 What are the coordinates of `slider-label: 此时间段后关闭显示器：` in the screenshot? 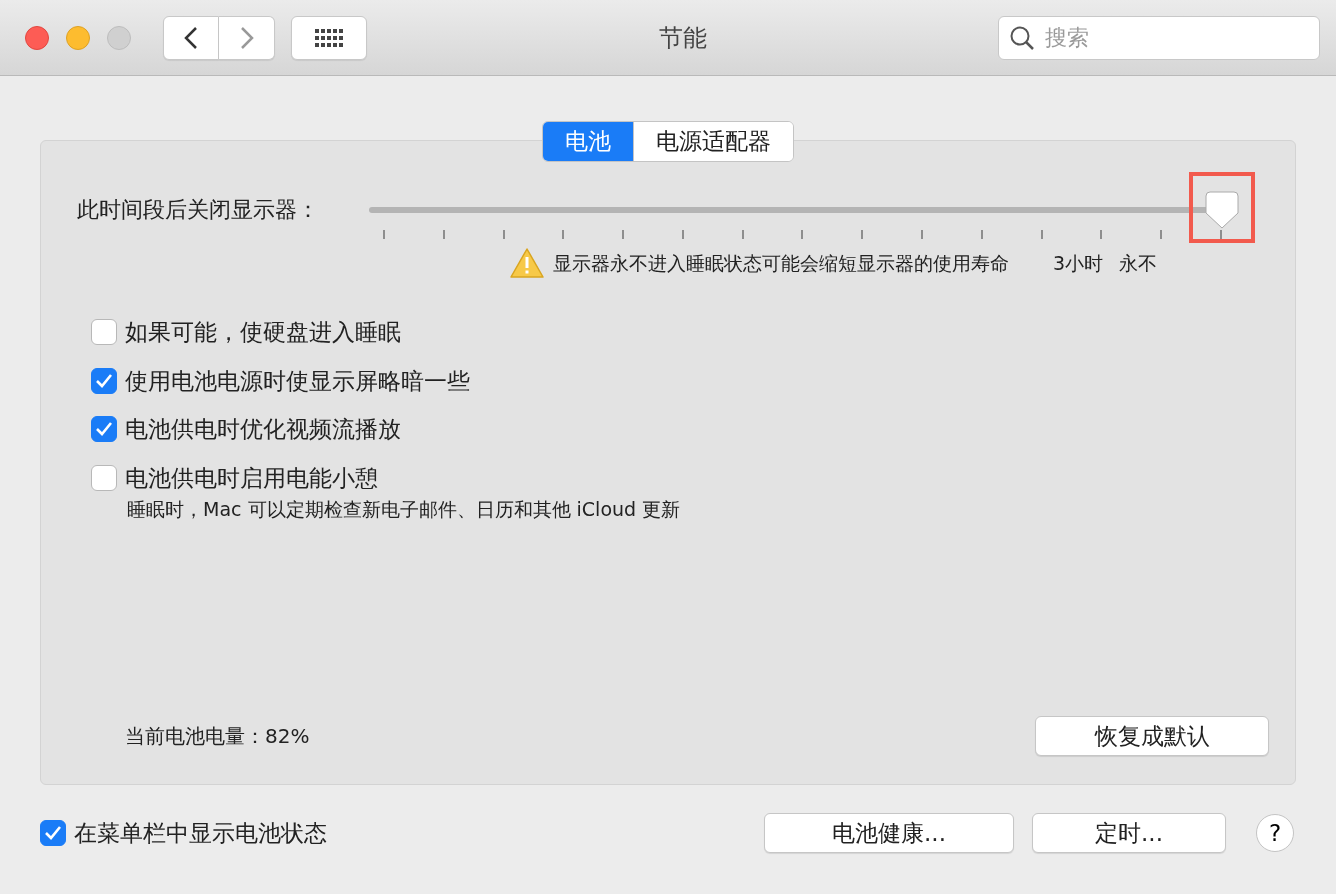 It's located at (198, 210).